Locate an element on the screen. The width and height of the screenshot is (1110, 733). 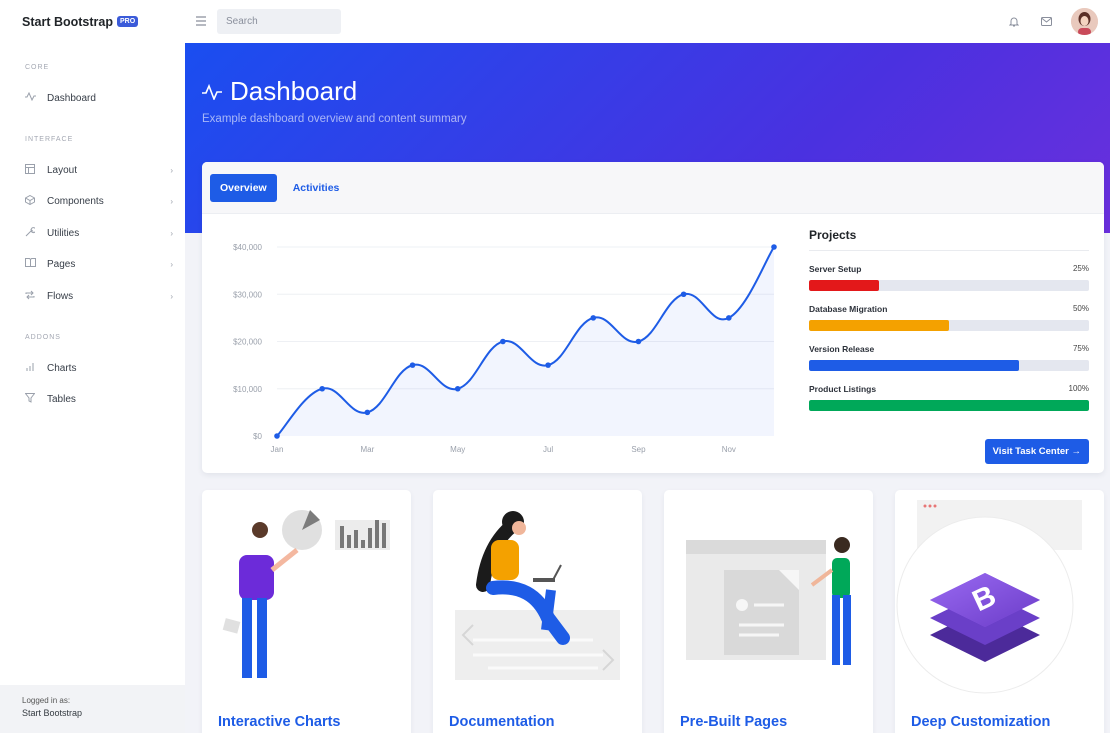
x-tick-label: Sep is located at coordinates (638, 449).